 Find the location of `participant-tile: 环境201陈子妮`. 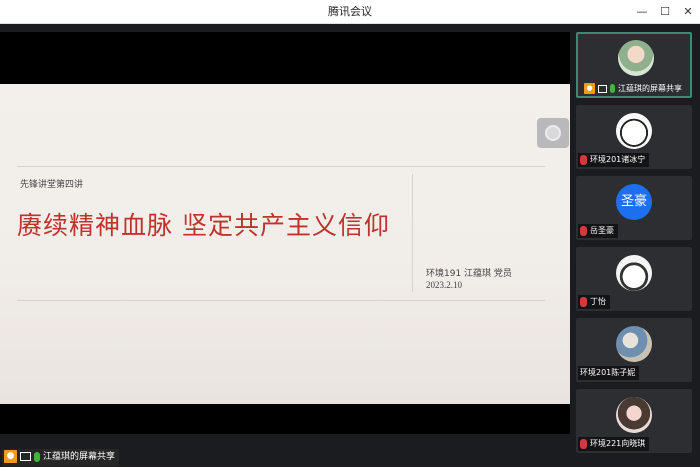

participant-tile: 环境201陈子妮 is located at coordinates (634, 350).